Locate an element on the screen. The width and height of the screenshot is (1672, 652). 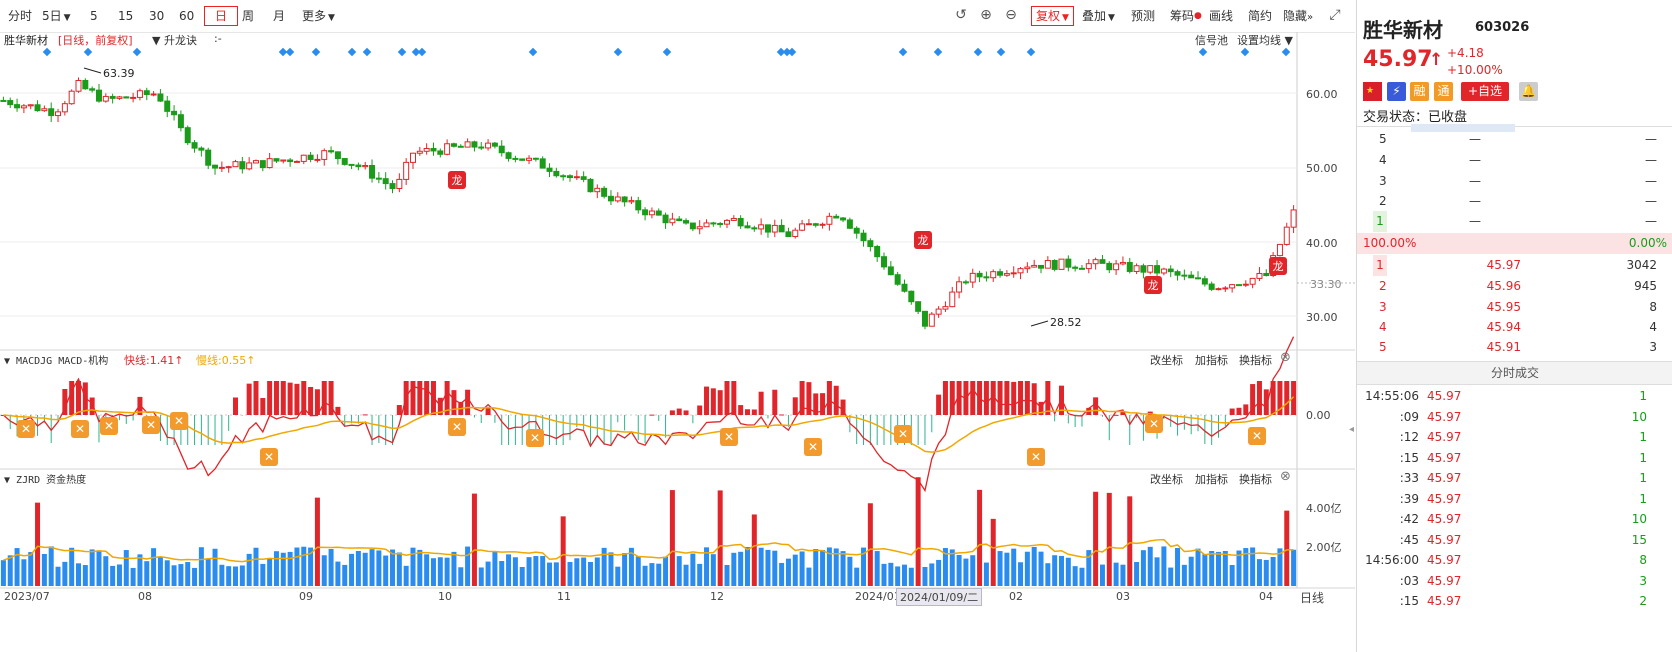
tick-volume: 1 is located at coordinates (1643, 478).